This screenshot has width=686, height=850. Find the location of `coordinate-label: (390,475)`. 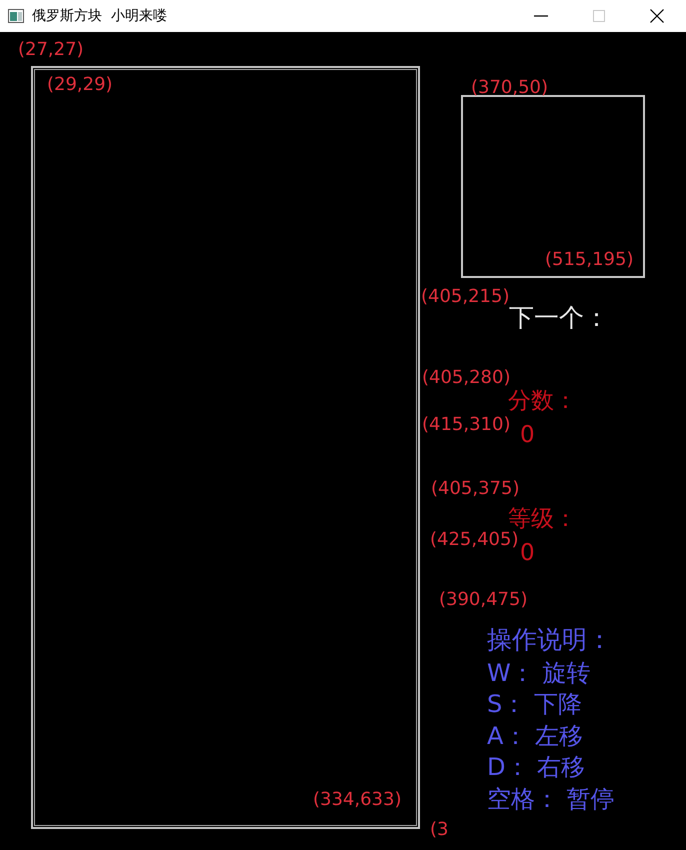

coordinate-label: (390,475) is located at coordinates (483, 599).